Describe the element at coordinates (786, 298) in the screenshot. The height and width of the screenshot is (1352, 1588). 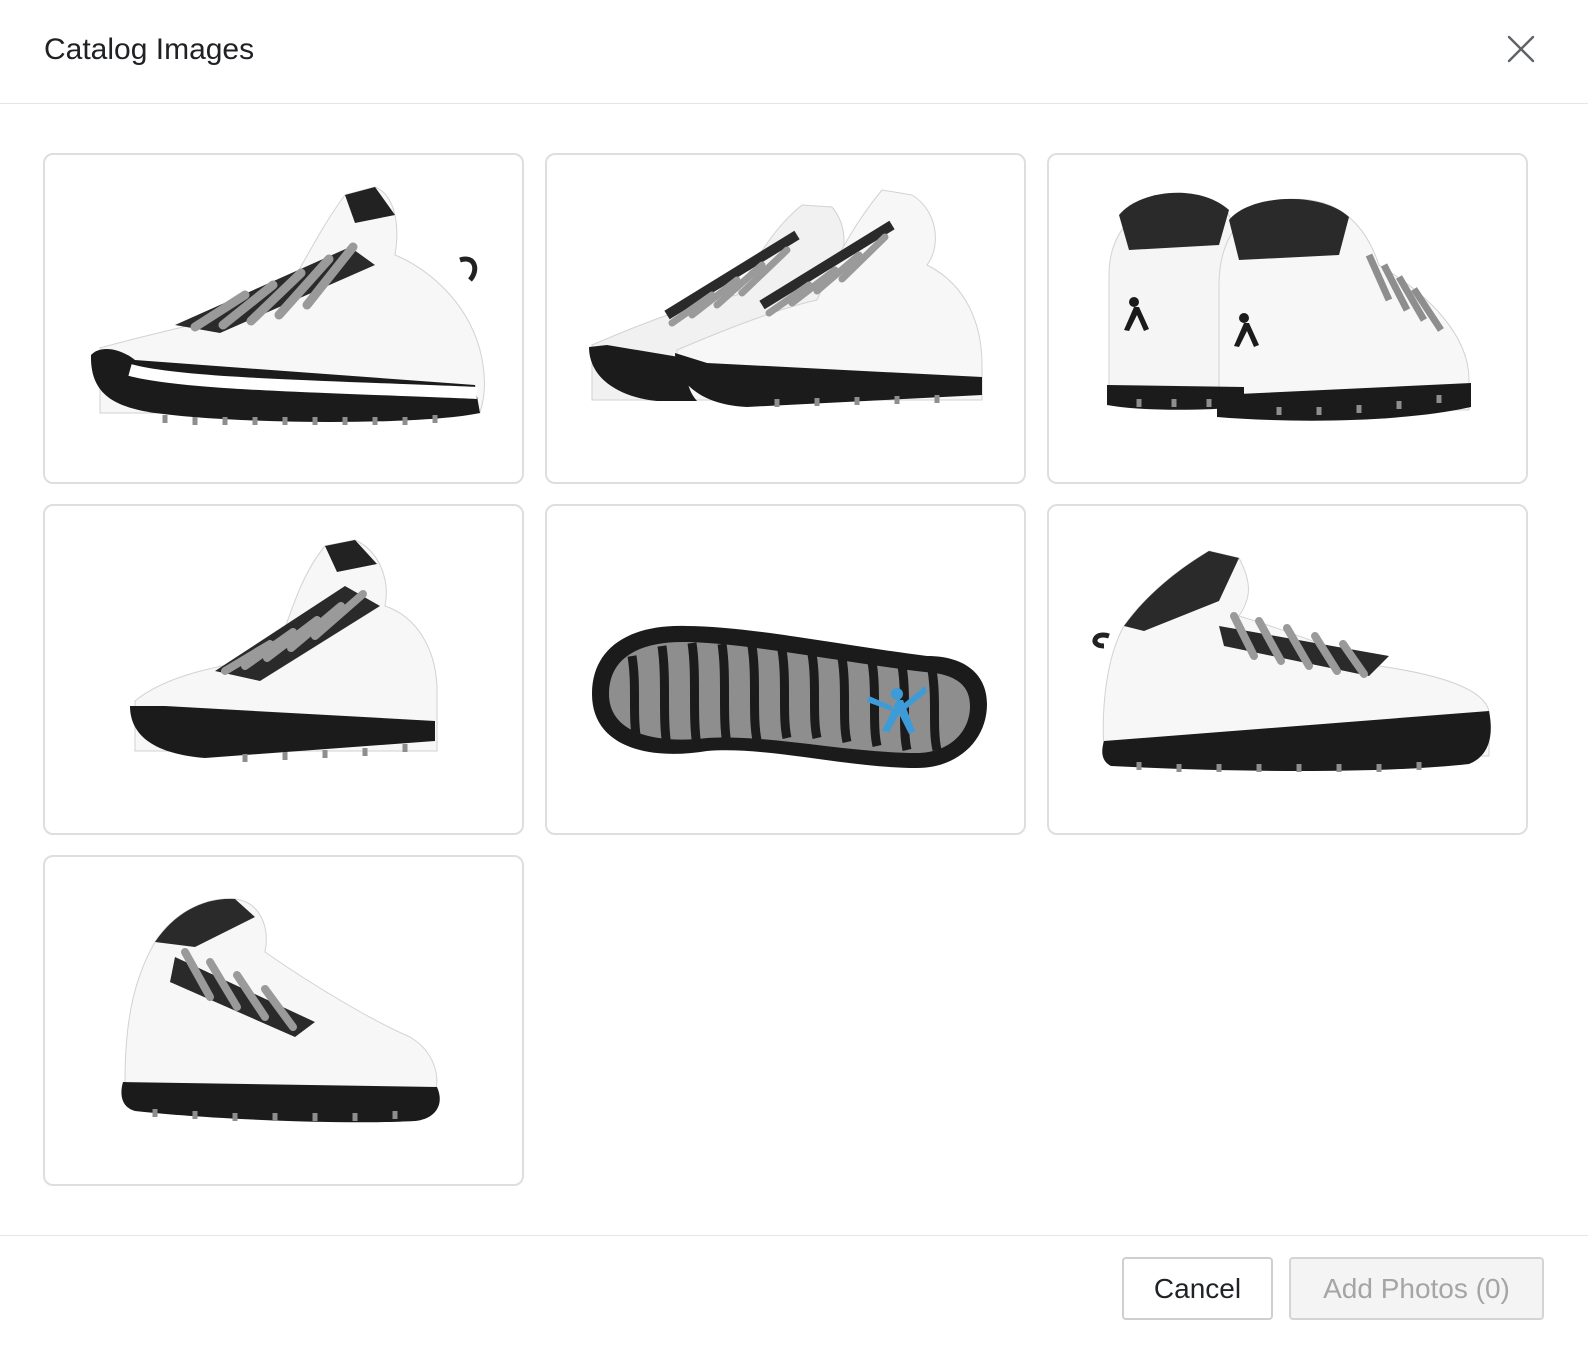
I see `sneaker-pair-image` at that location.